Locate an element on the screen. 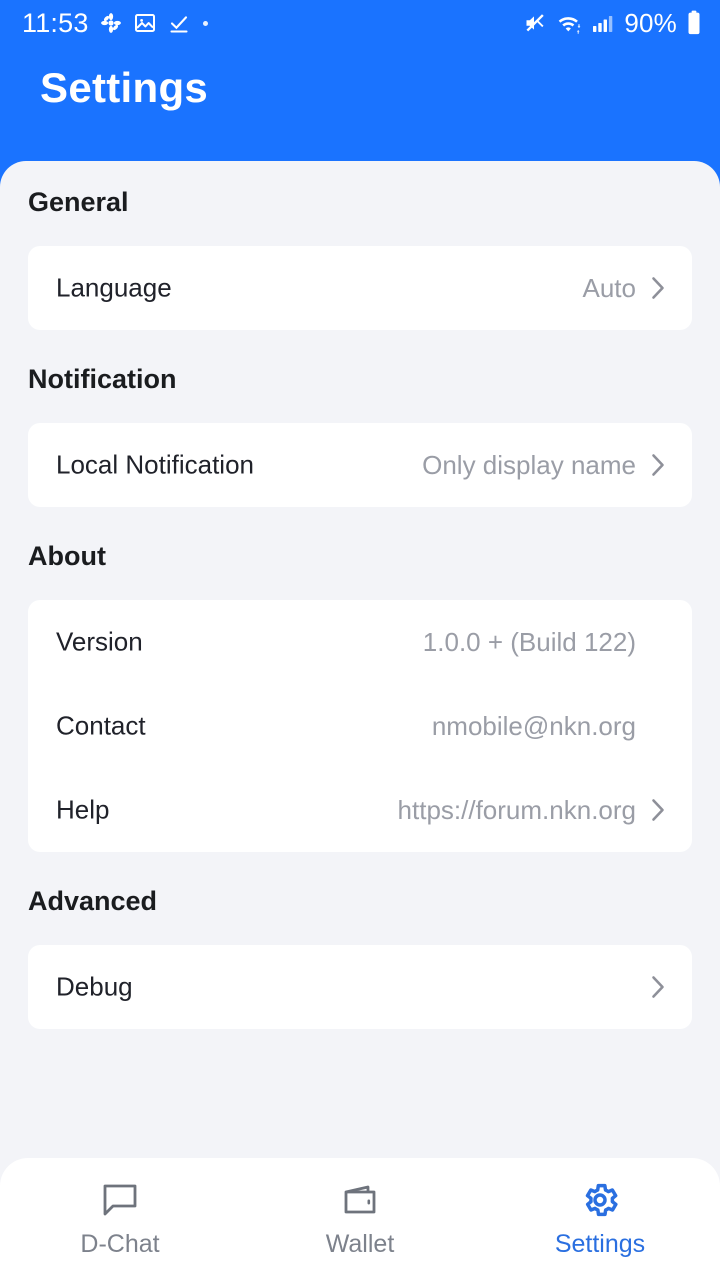 The width and height of the screenshot is (720, 1280). flower-icon is located at coordinates (111, 23).